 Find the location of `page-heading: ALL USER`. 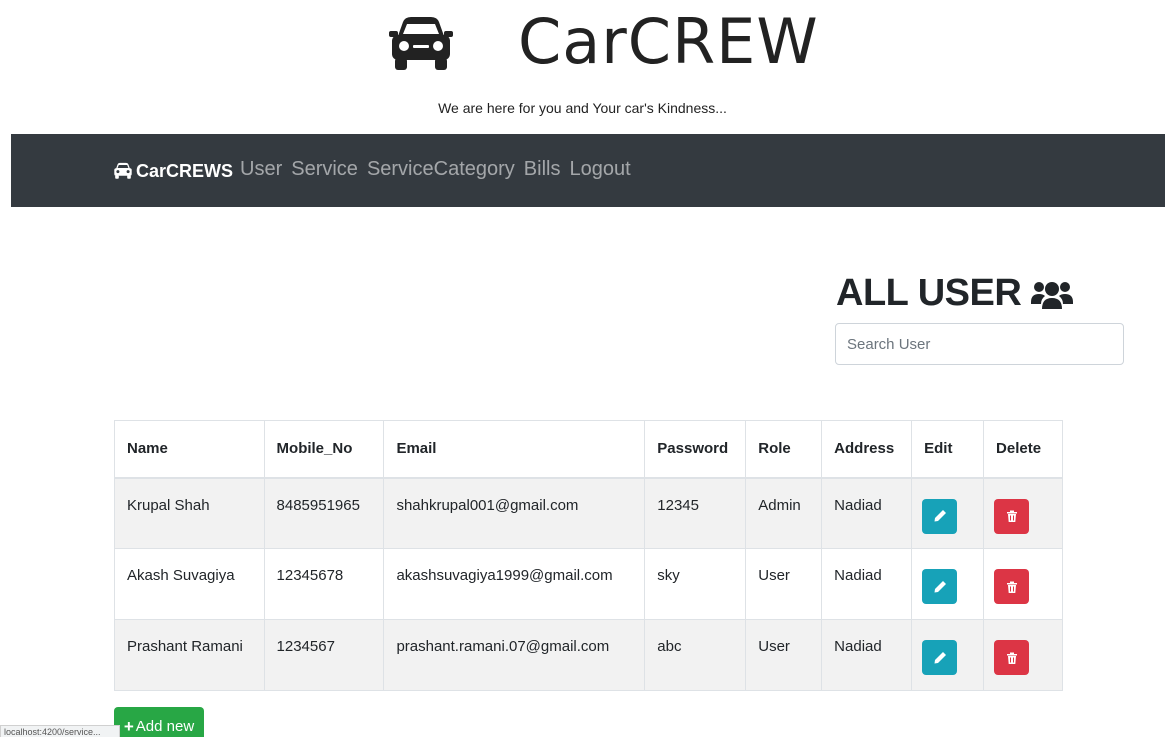

page-heading: ALL USER is located at coordinates (955, 293).